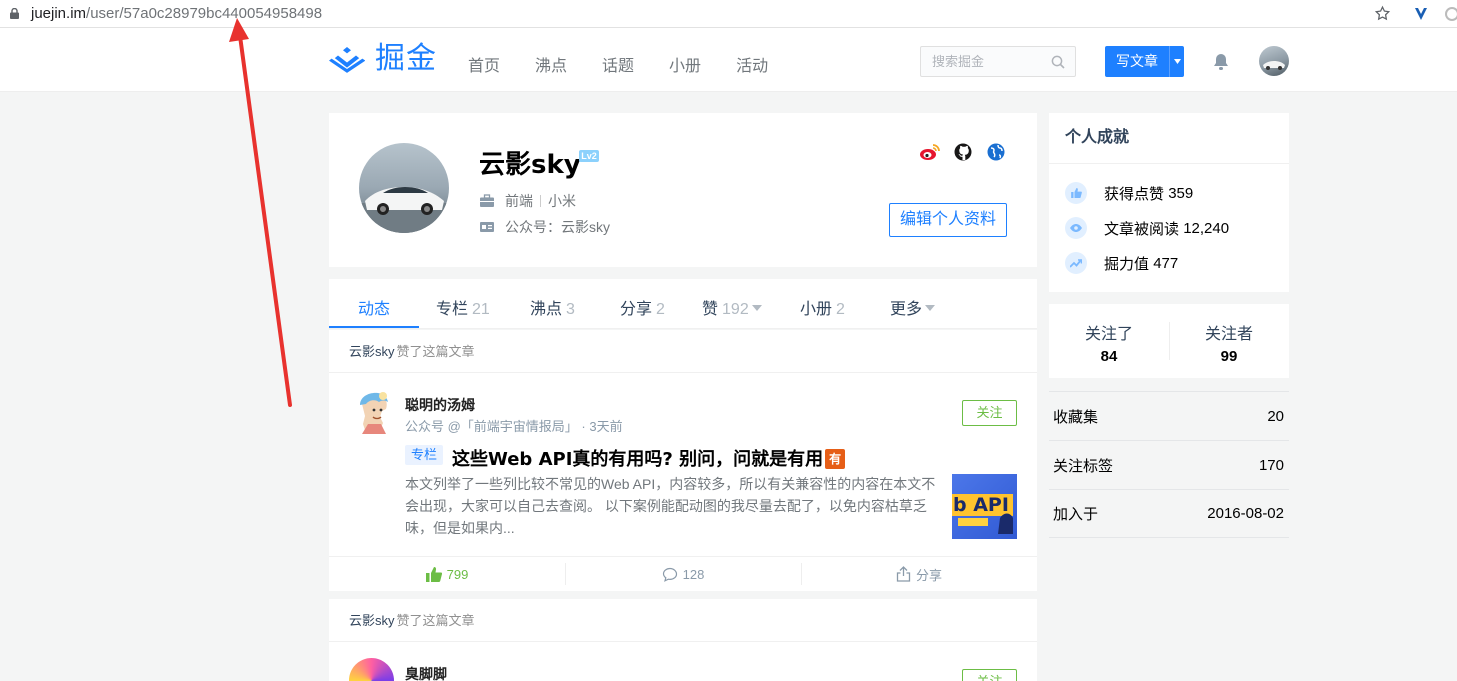 The height and width of the screenshot is (681, 1457). What do you see at coordinates (1169, 513) in the screenshot?
I see `side-item-joined: 加入于 2016-08-02` at bounding box center [1169, 513].